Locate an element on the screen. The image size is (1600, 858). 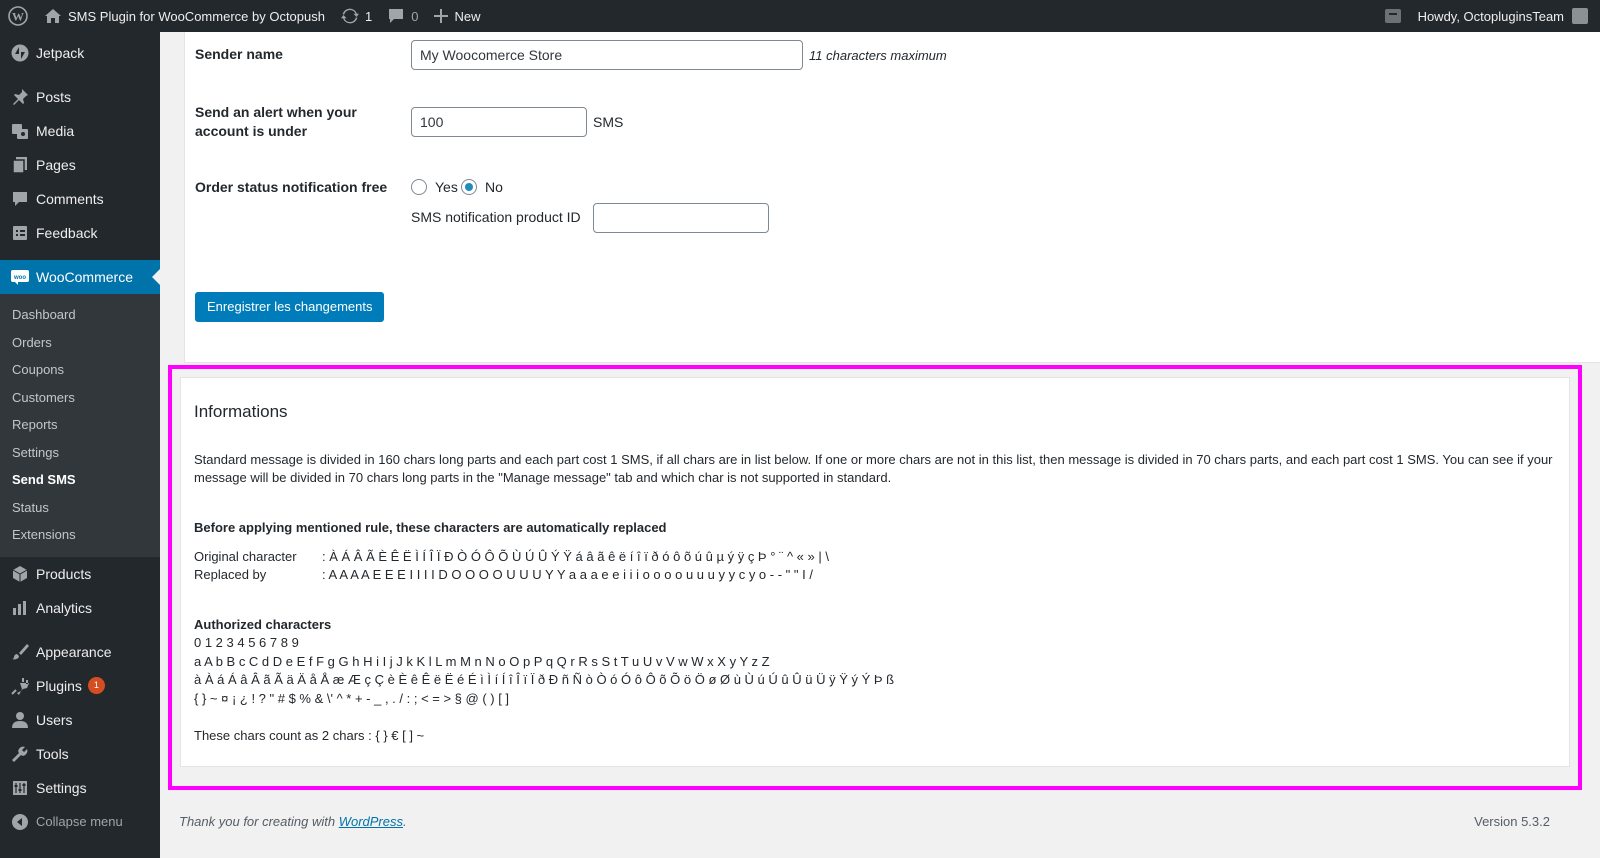
menu-label: Products is located at coordinates (64, 573).